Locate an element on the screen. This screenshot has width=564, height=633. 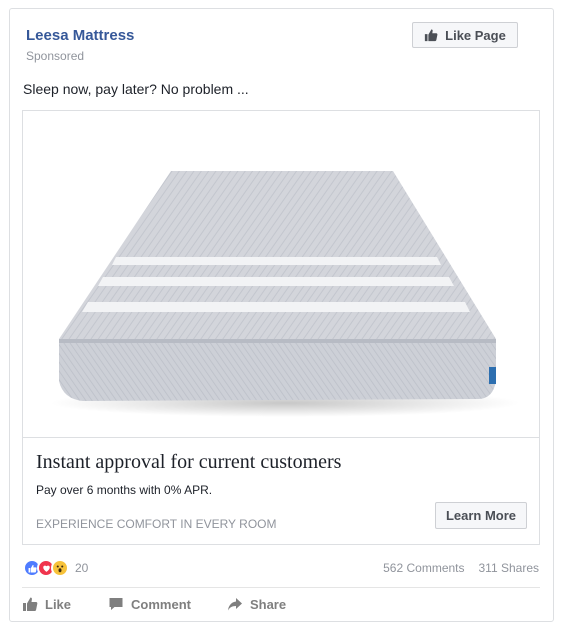
actions-divider is located at coordinates (281, 587).